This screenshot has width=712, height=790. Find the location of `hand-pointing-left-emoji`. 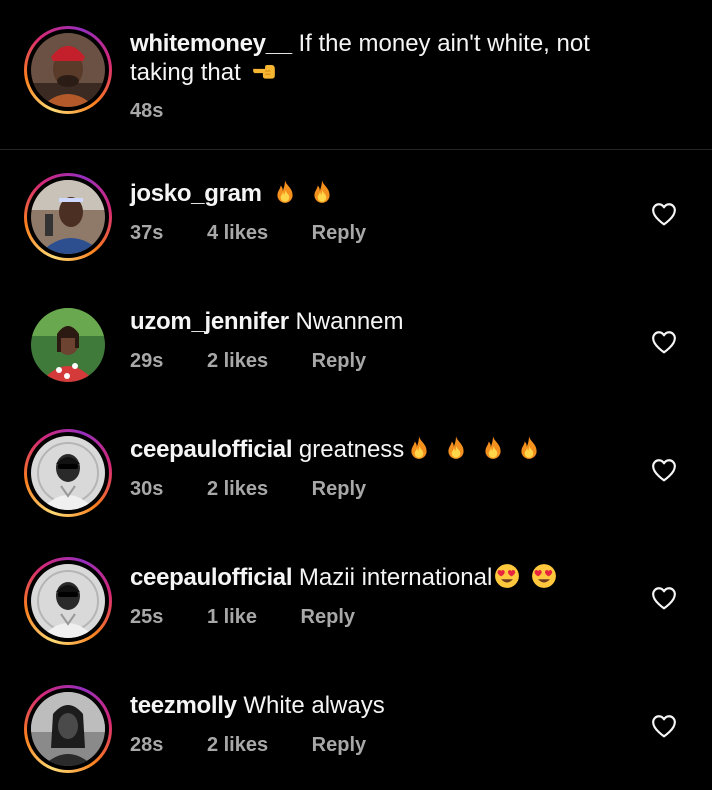

hand-pointing-left-emoji is located at coordinates (264, 71).